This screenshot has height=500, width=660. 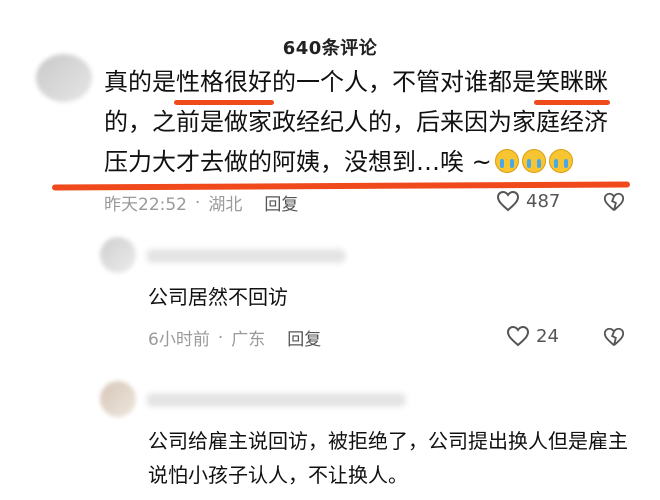 What do you see at coordinates (404, 82) in the screenshot?
I see `text-segment: 的一个人，不管对谁都是` at bounding box center [404, 82].